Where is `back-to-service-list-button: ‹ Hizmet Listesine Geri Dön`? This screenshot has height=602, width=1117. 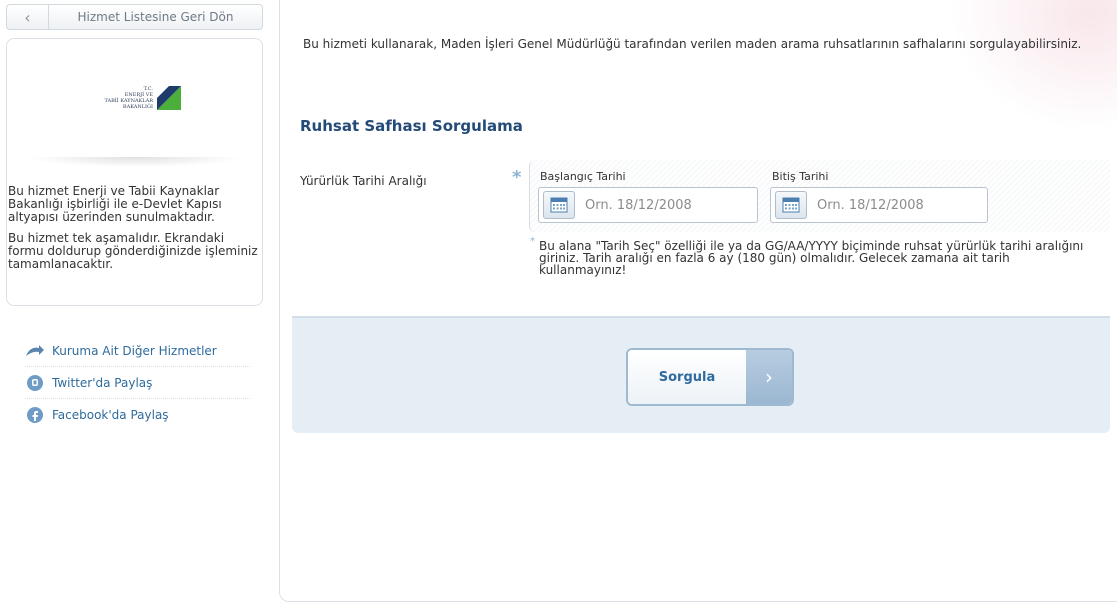
back-to-service-list-button: ‹ Hizmet Listesine Geri Dön is located at coordinates (134, 17).